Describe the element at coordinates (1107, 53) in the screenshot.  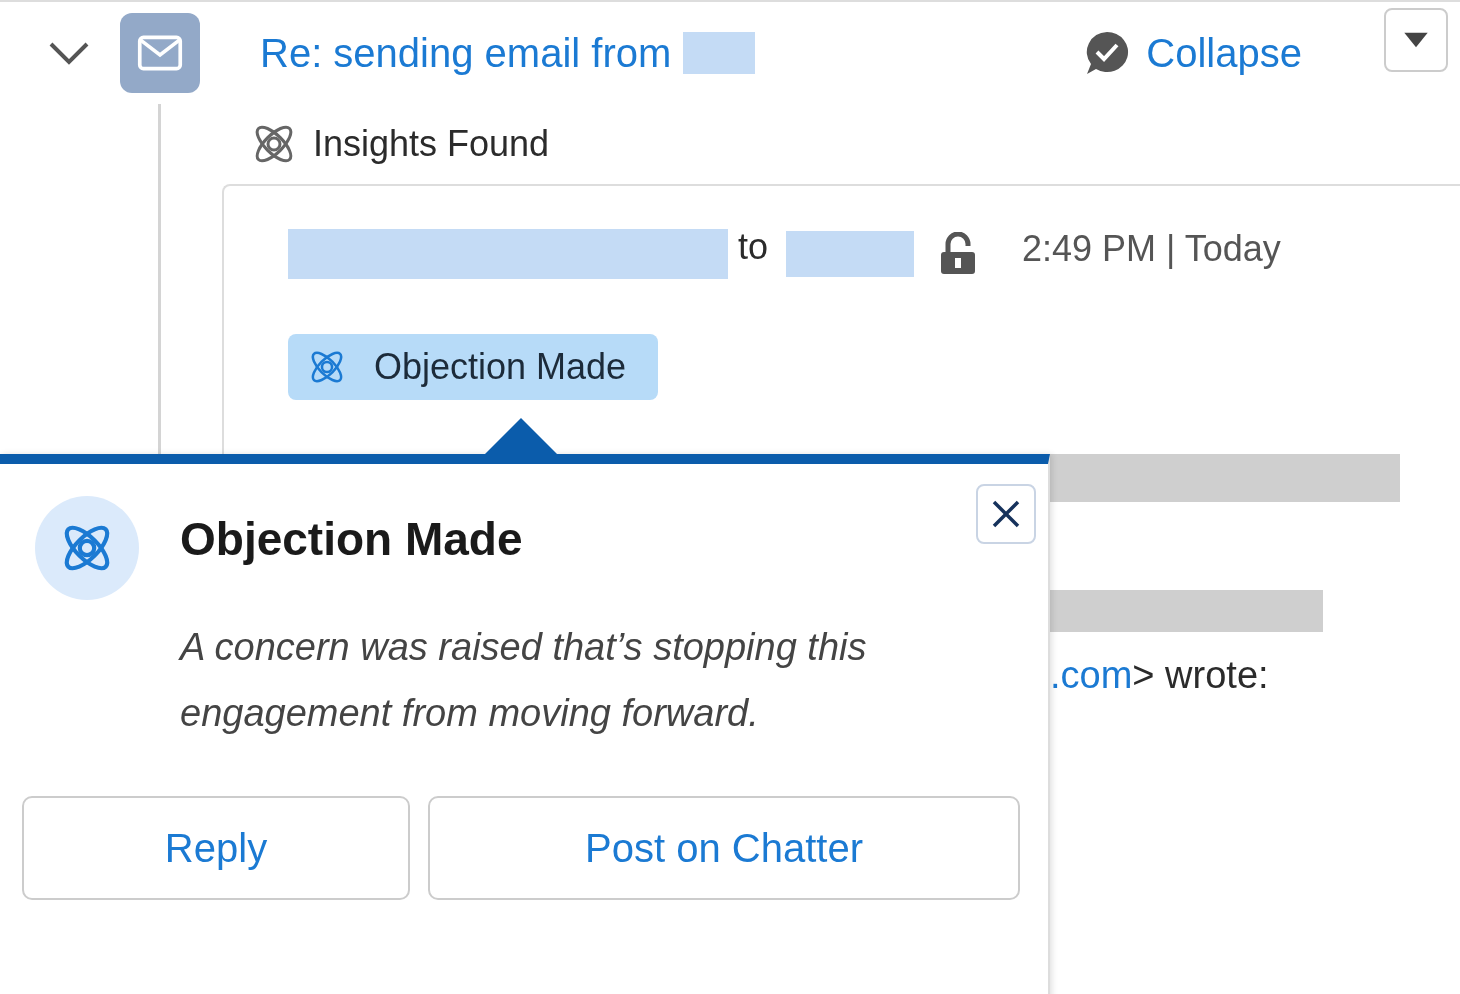
I see `check-bubble-icon` at that location.